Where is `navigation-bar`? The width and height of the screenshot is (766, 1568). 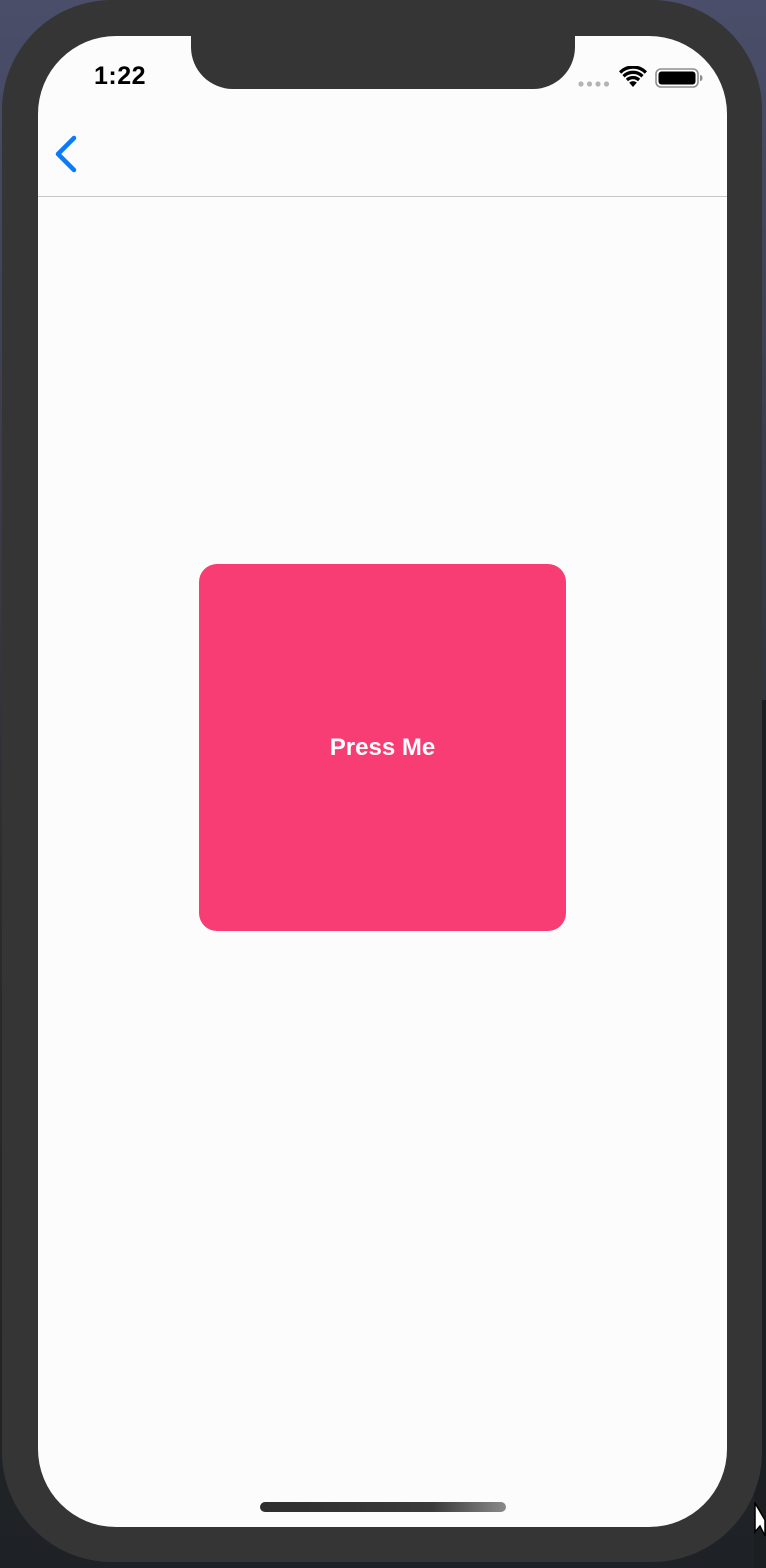 navigation-bar is located at coordinates (382, 146).